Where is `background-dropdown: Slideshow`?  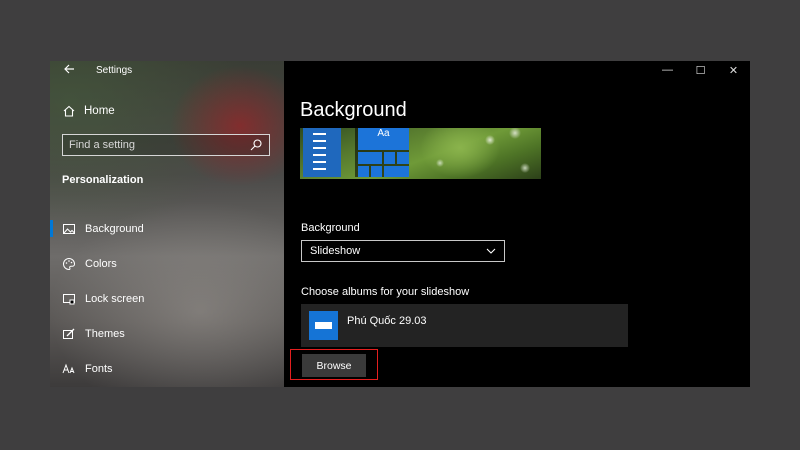
background-dropdown: Slideshow is located at coordinates (403, 251).